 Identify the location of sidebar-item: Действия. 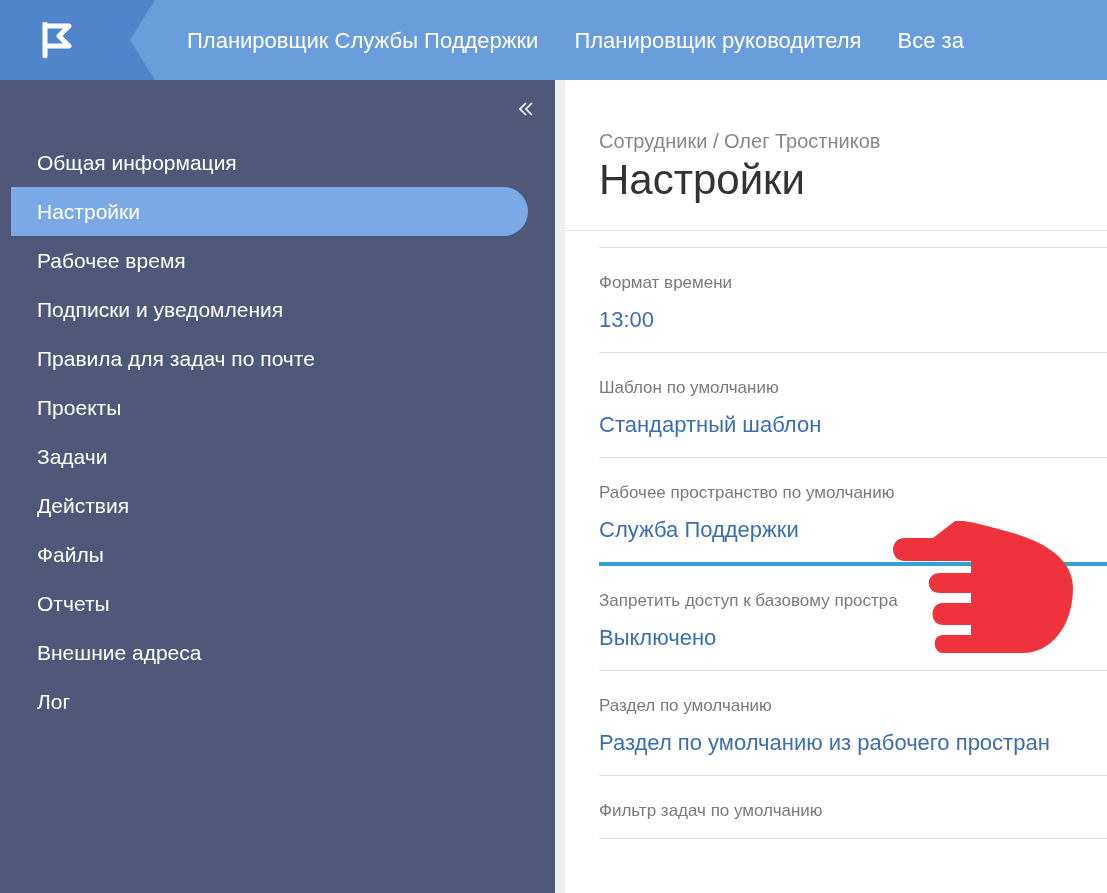
(269, 505).